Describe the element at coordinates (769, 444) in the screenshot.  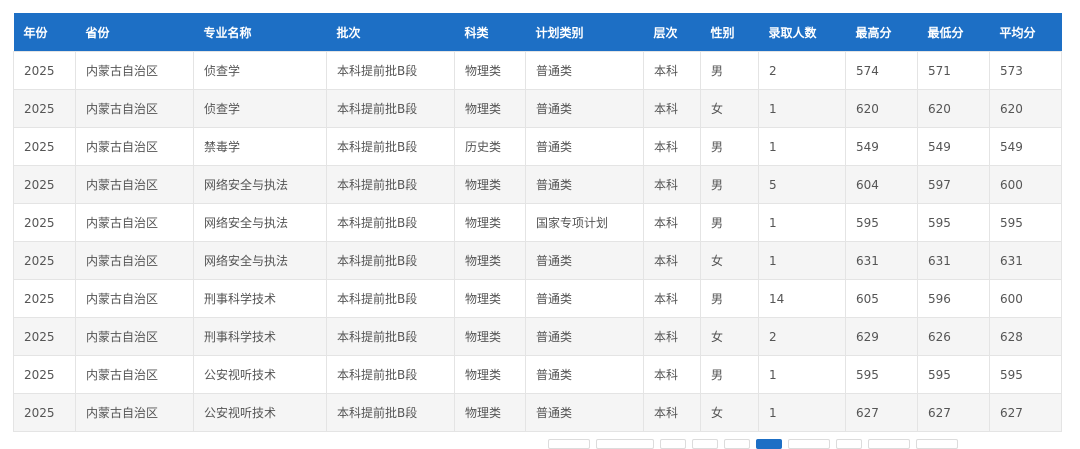
I see `pagination-current-page` at that location.